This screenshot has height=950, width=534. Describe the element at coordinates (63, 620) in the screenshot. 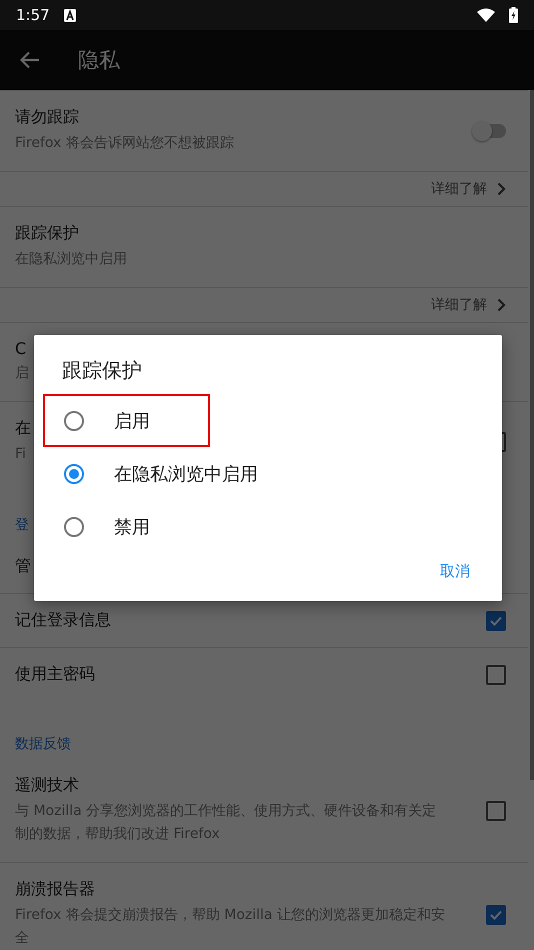

I see `setting-title: 记住登录信息` at that location.